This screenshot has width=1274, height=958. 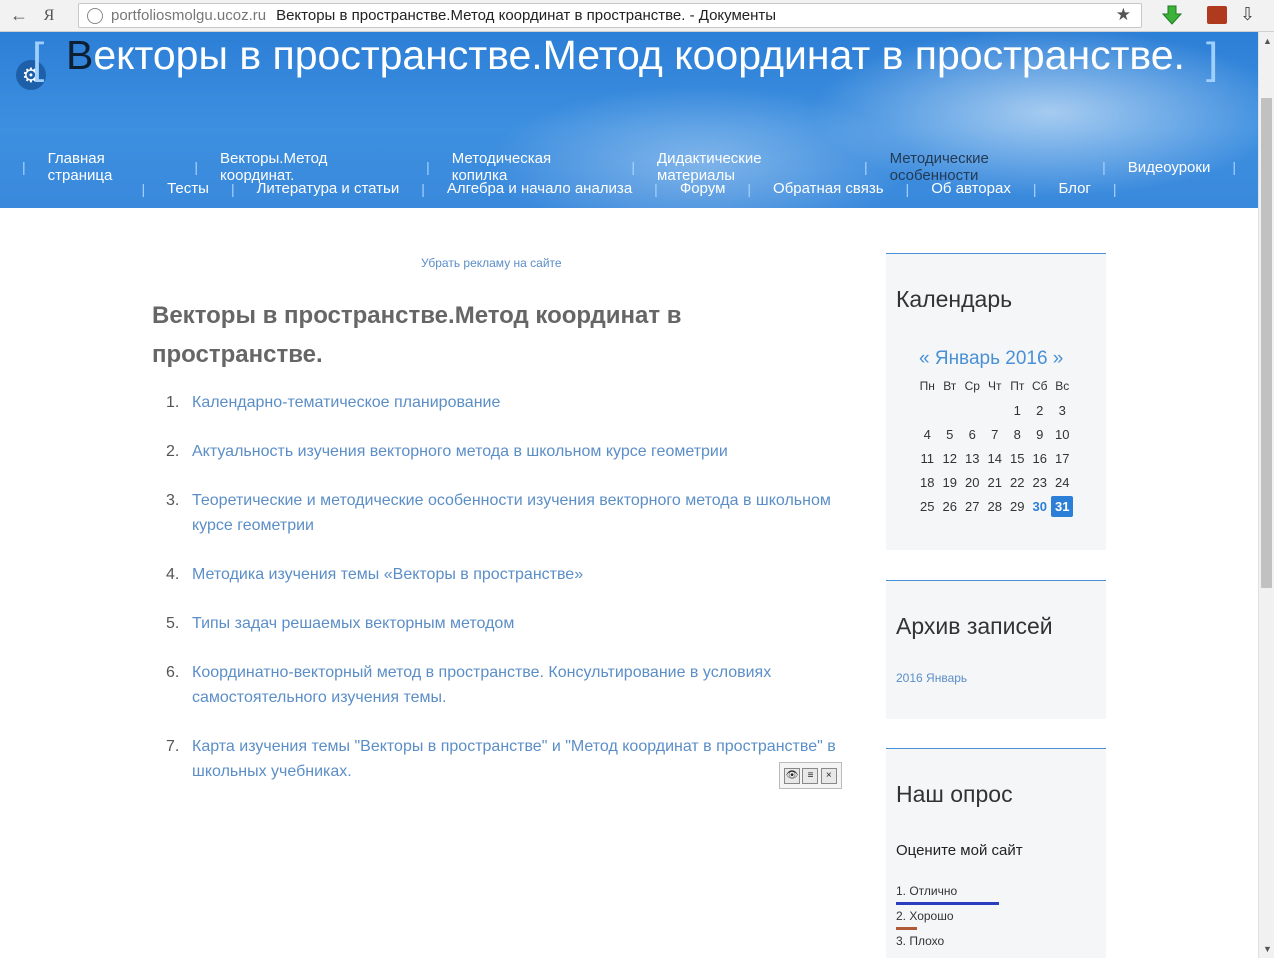 I want to click on calendar-day: 12, so click(x=950, y=458).